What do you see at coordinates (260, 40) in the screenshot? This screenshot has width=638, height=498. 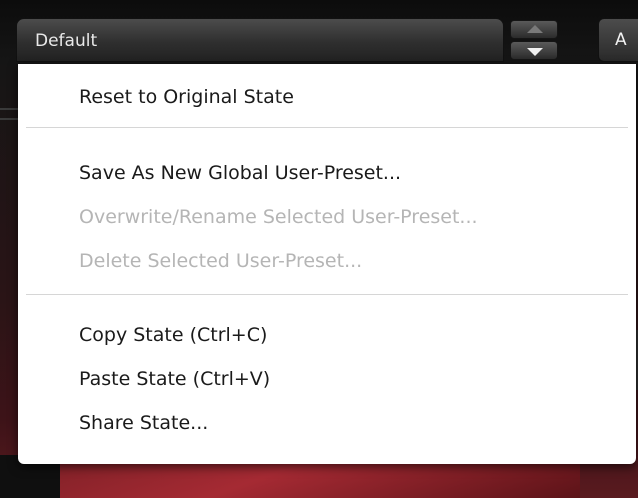 I see `preset-dropdown: Default` at bounding box center [260, 40].